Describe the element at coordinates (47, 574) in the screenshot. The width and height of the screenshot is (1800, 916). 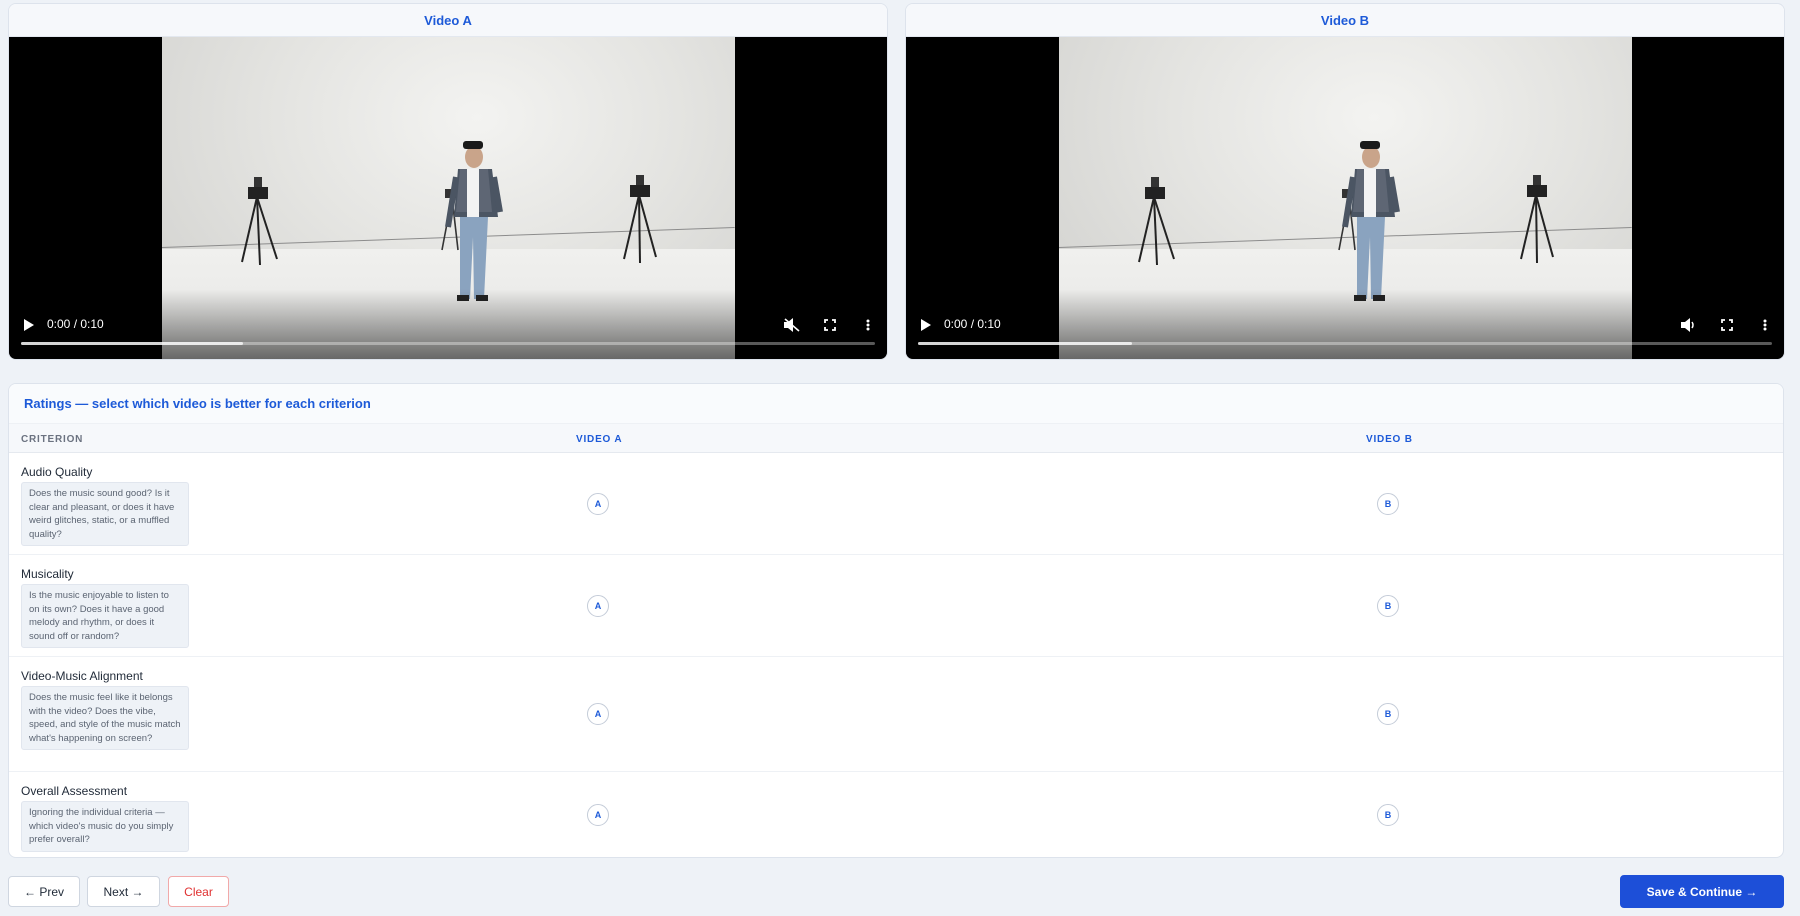
I see `criterion-name: Musicality` at that location.